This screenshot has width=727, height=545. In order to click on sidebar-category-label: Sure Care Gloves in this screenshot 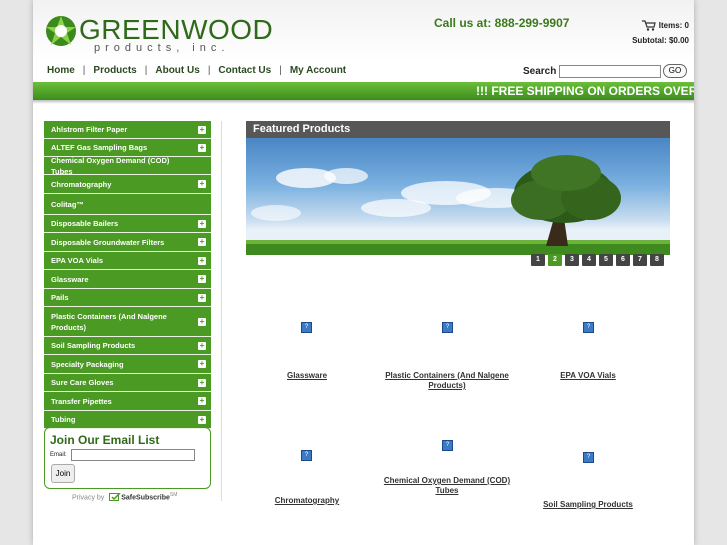, I will do `click(82, 382)`.